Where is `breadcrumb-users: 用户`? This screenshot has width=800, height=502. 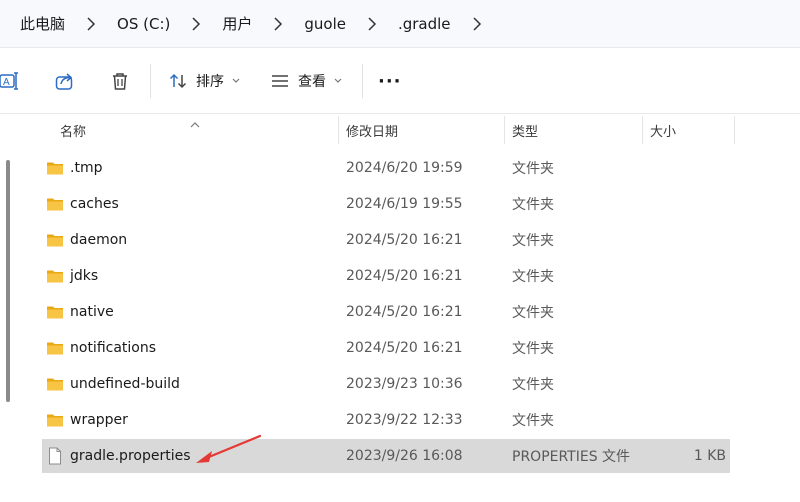 breadcrumb-users: 用户 is located at coordinates (237, 23).